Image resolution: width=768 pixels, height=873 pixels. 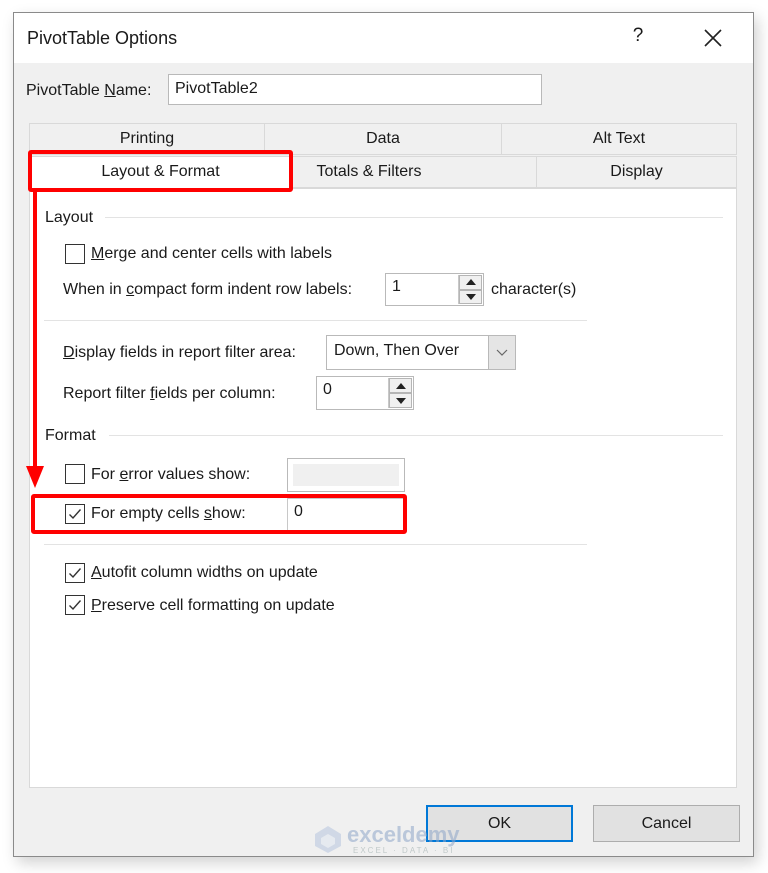 What do you see at coordinates (434, 289) in the screenshot?
I see `indent-spinner: 1` at bounding box center [434, 289].